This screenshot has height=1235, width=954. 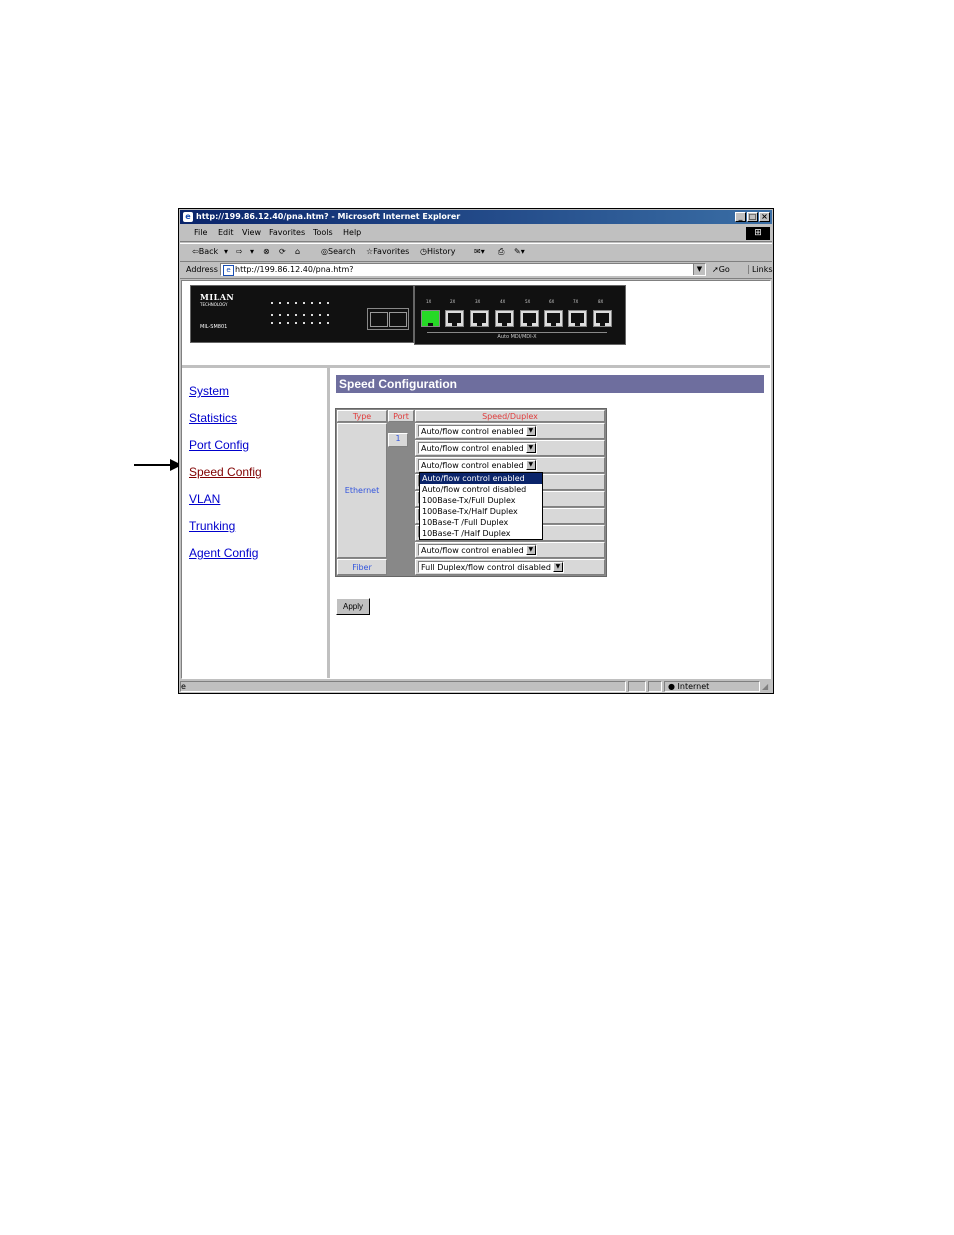 What do you see at coordinates (297, 251) in the screenshot?
I see `home-icon: ⌂` at bounding box center [297, 251].